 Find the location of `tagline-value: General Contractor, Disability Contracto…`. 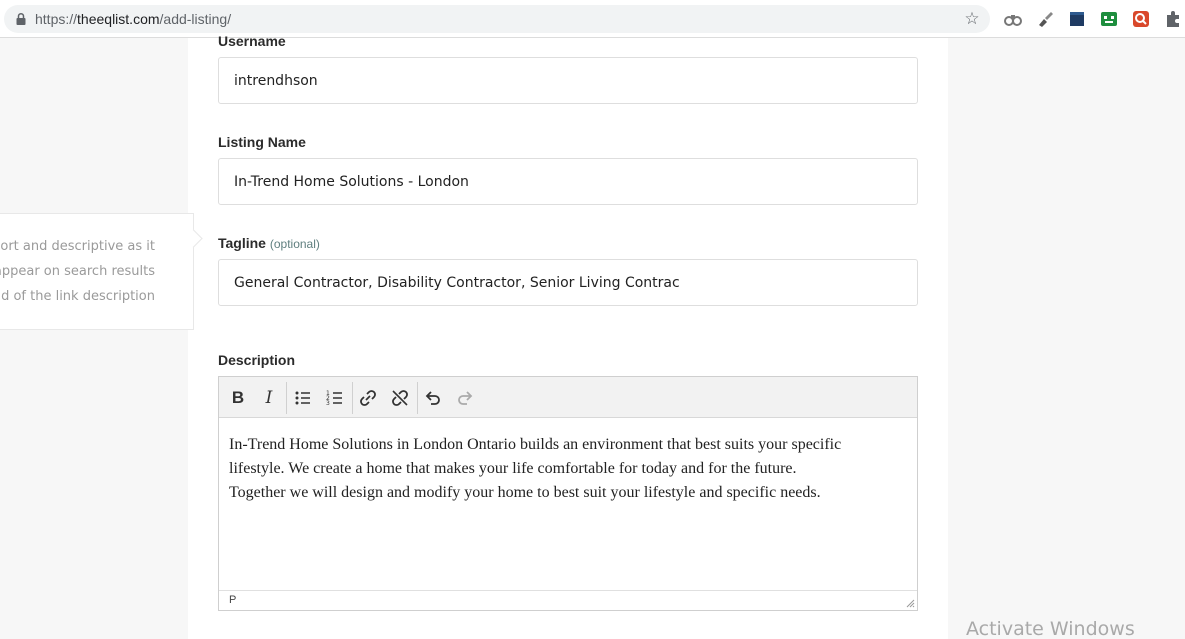

tagline-value: General Contractor, Disability Contracto… is located at coordinates (457, 282).